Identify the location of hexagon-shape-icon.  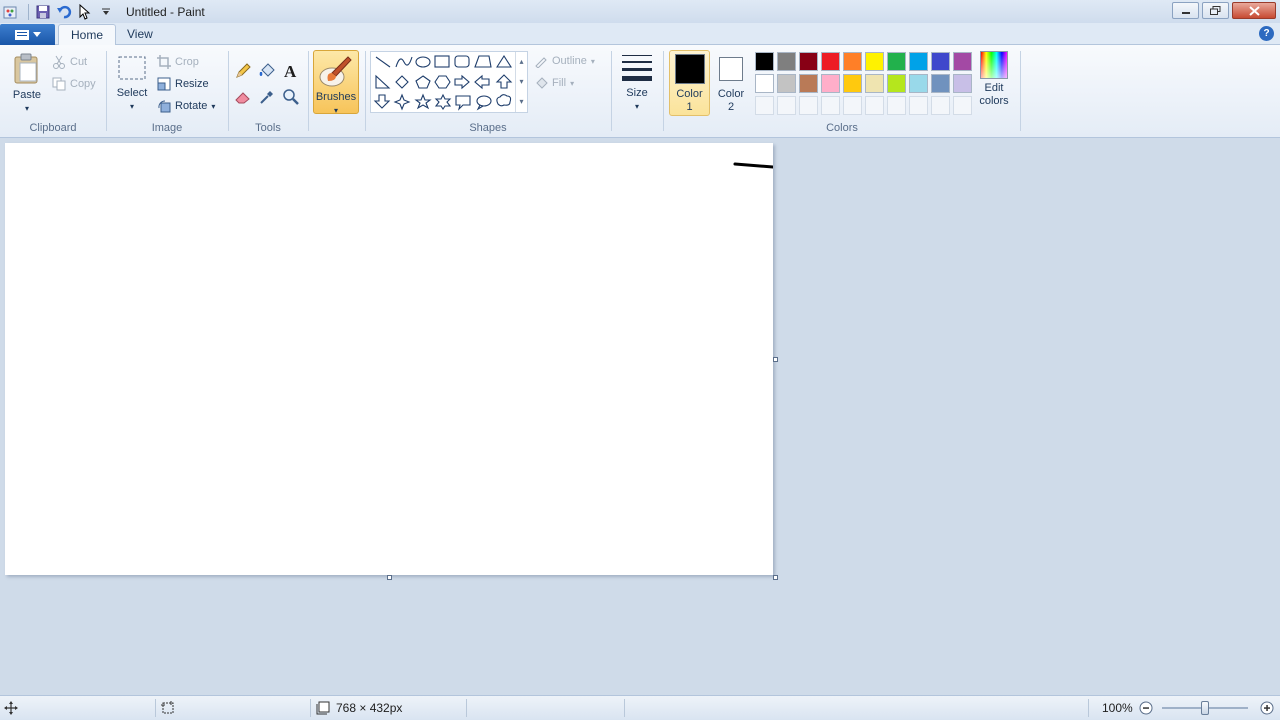
(442, 82).